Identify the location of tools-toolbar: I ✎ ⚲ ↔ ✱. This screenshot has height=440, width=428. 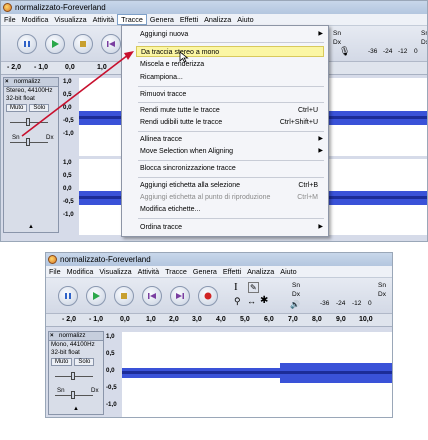
(252, 296).